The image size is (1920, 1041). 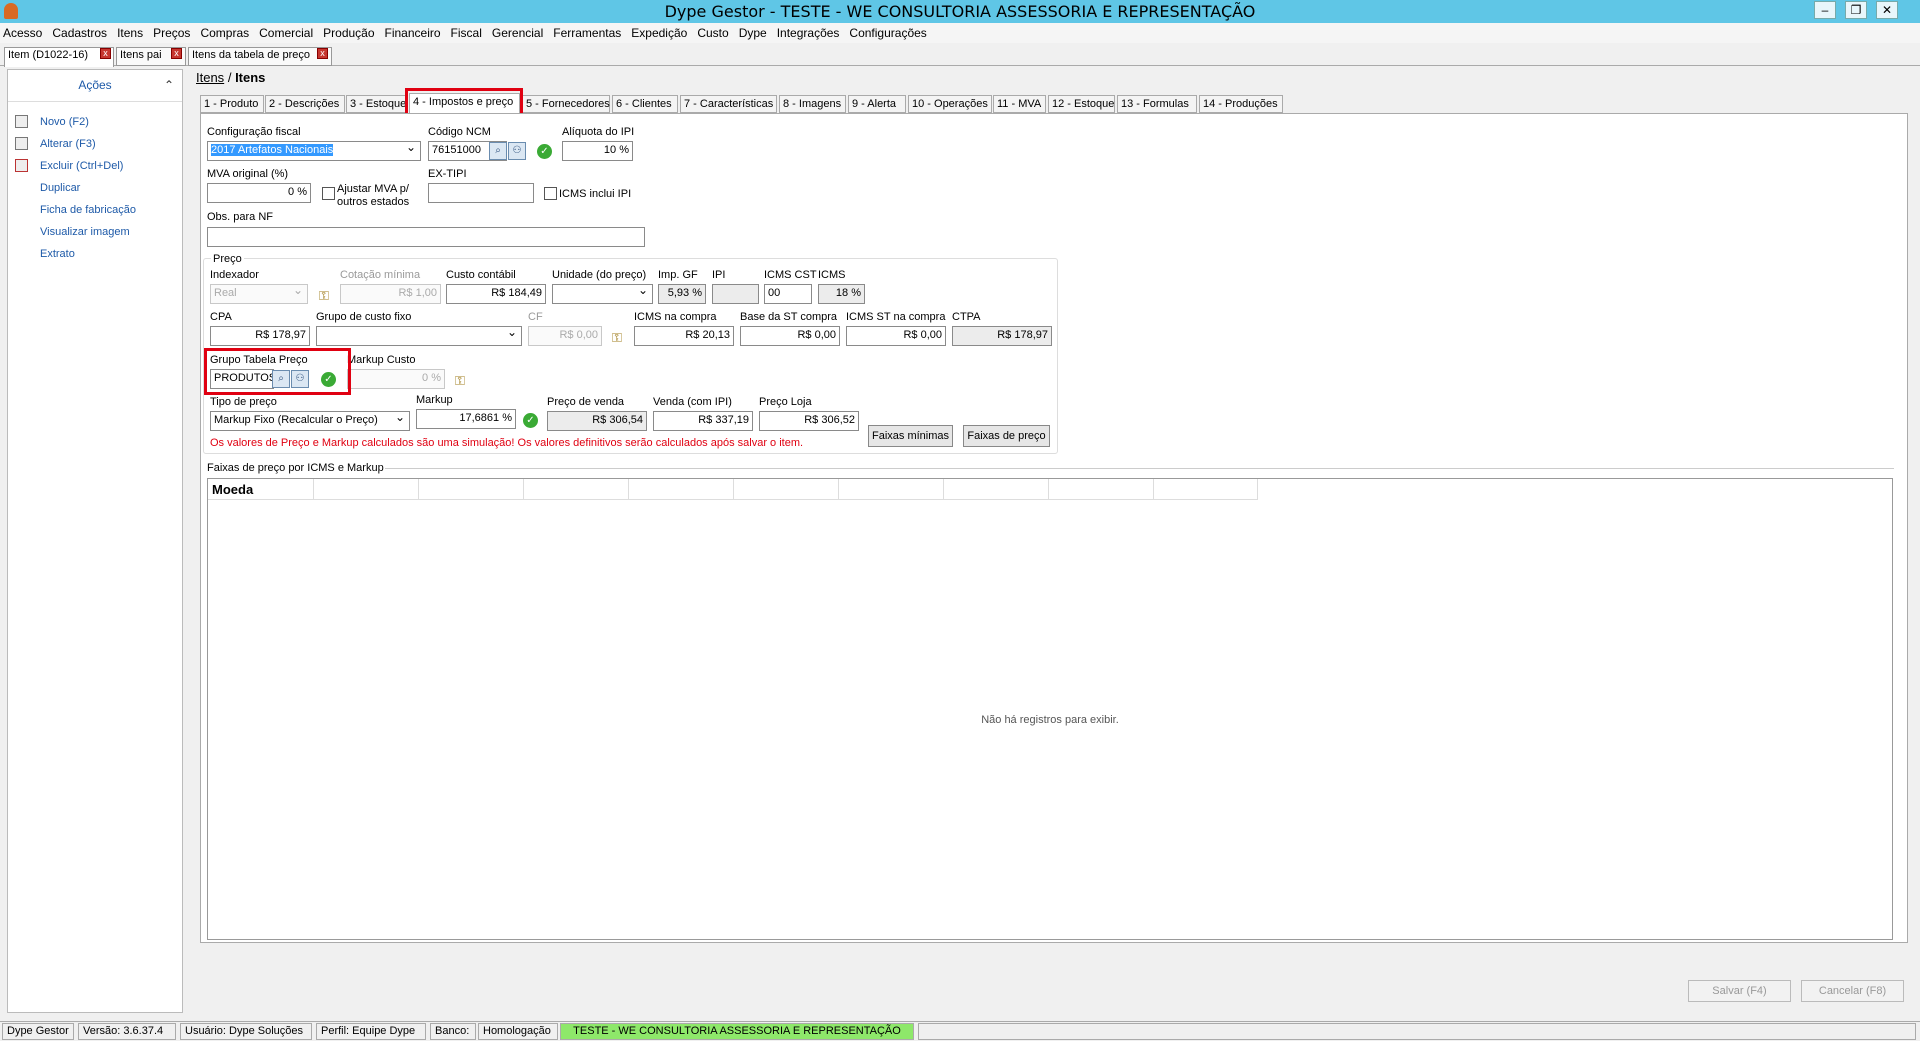 I want to click on restore-button: ❐, so click(x=1856, y=10).